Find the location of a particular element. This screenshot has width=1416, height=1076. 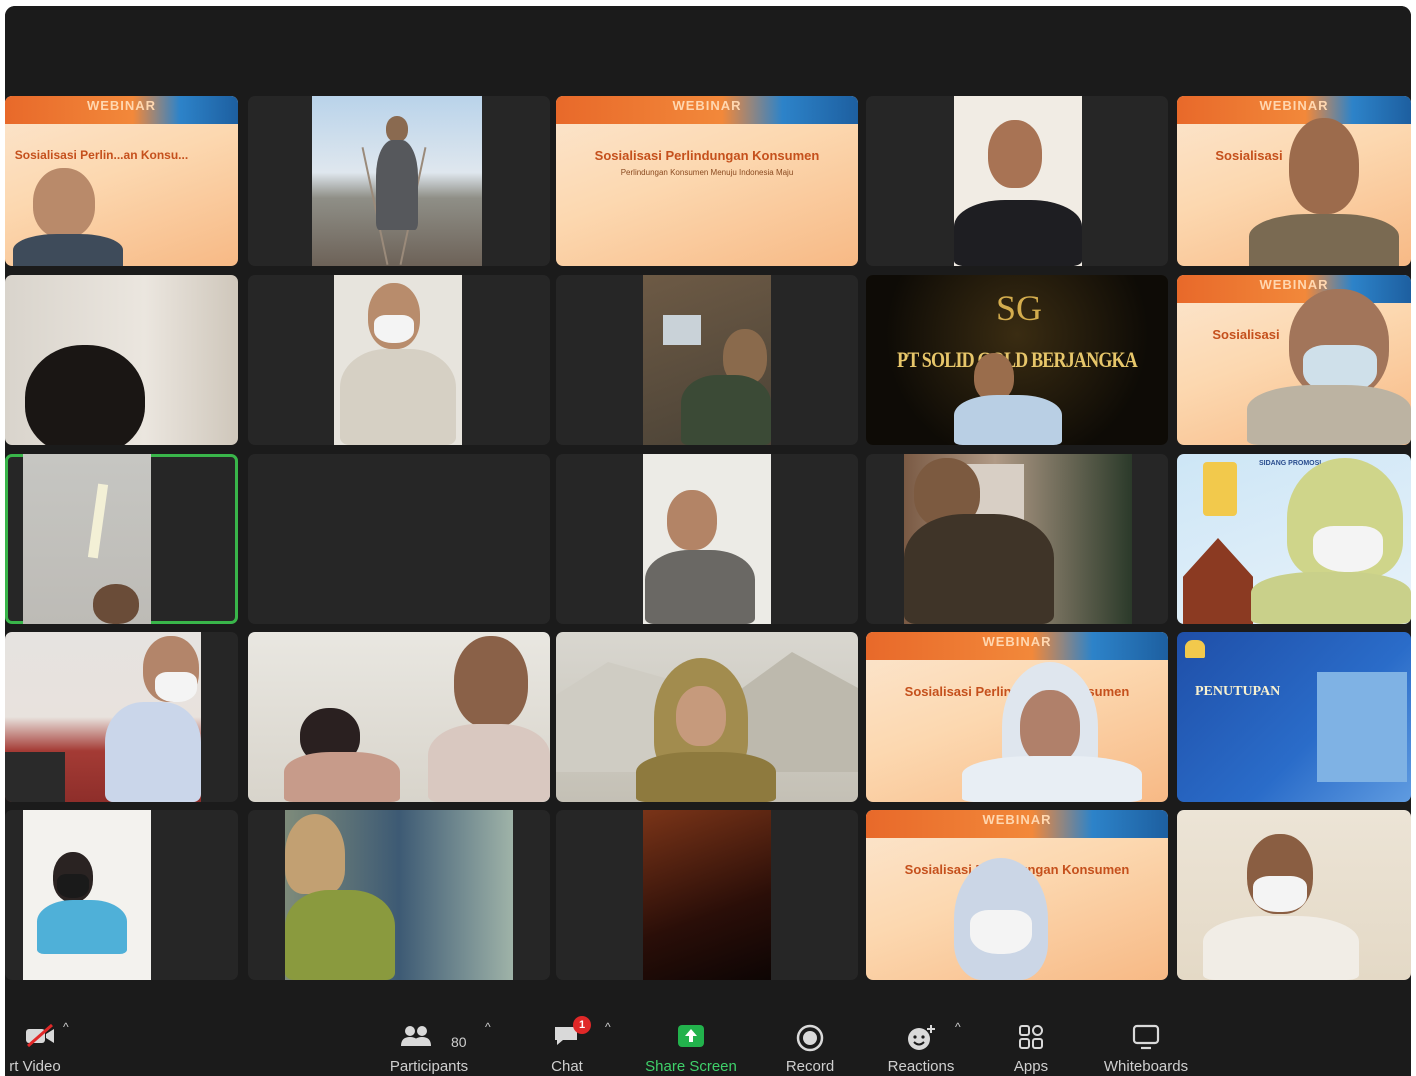

reactions-button: Reactions is located at coordinates (921, 1046).